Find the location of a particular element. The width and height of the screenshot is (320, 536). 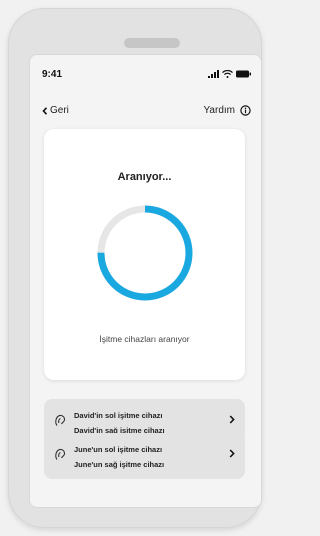

device-left-label: David'in sol işitme cihazı is located at coordinates (118, 415).